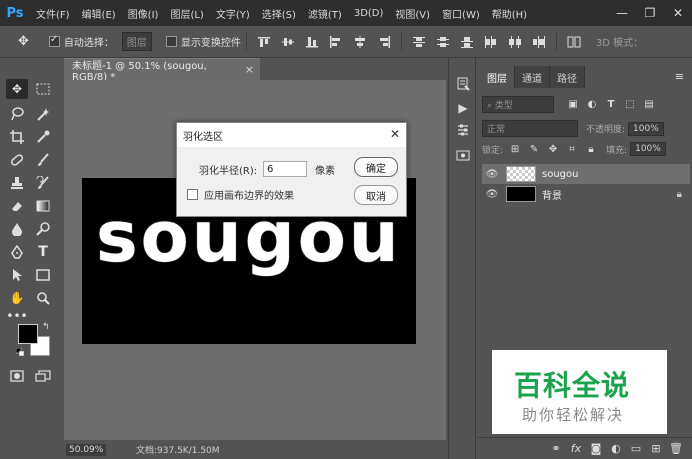  Describe the element at coordinates (43, 275) in the screenshot. I see `rectangle-tool-icon` at that location.